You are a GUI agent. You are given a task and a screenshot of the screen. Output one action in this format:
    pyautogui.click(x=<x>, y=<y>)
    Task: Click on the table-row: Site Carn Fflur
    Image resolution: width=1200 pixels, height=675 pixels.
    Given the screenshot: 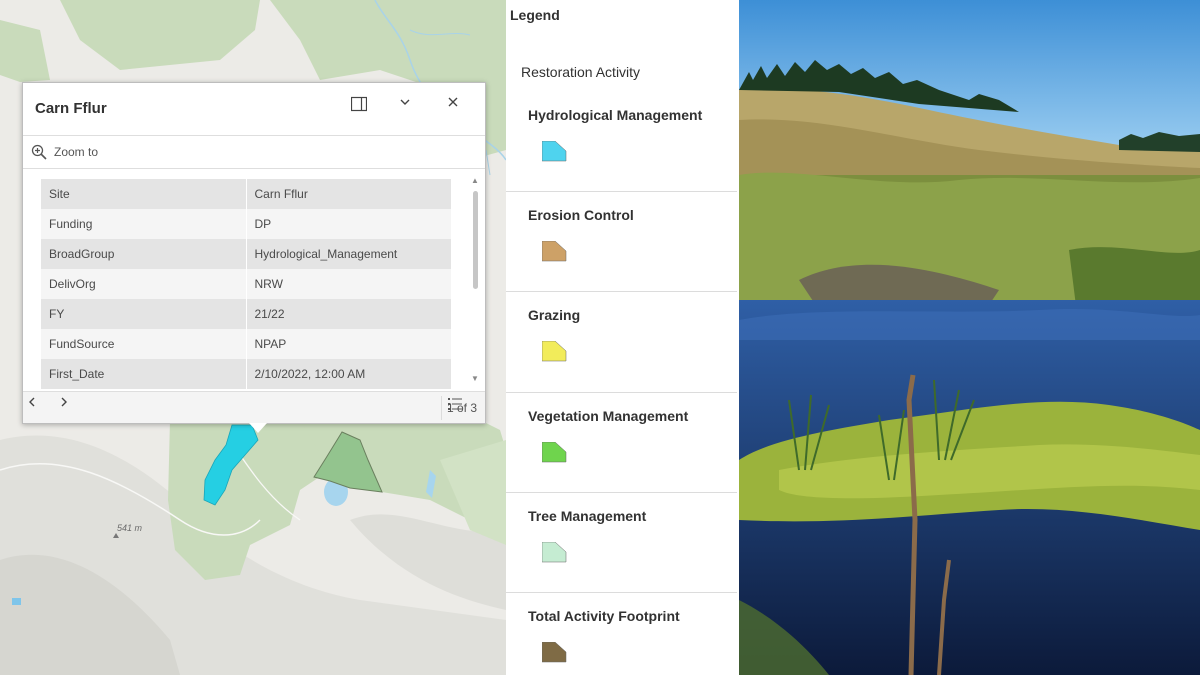 What is the action you would take?
    pyautogui.click(x=246, y=194)
    